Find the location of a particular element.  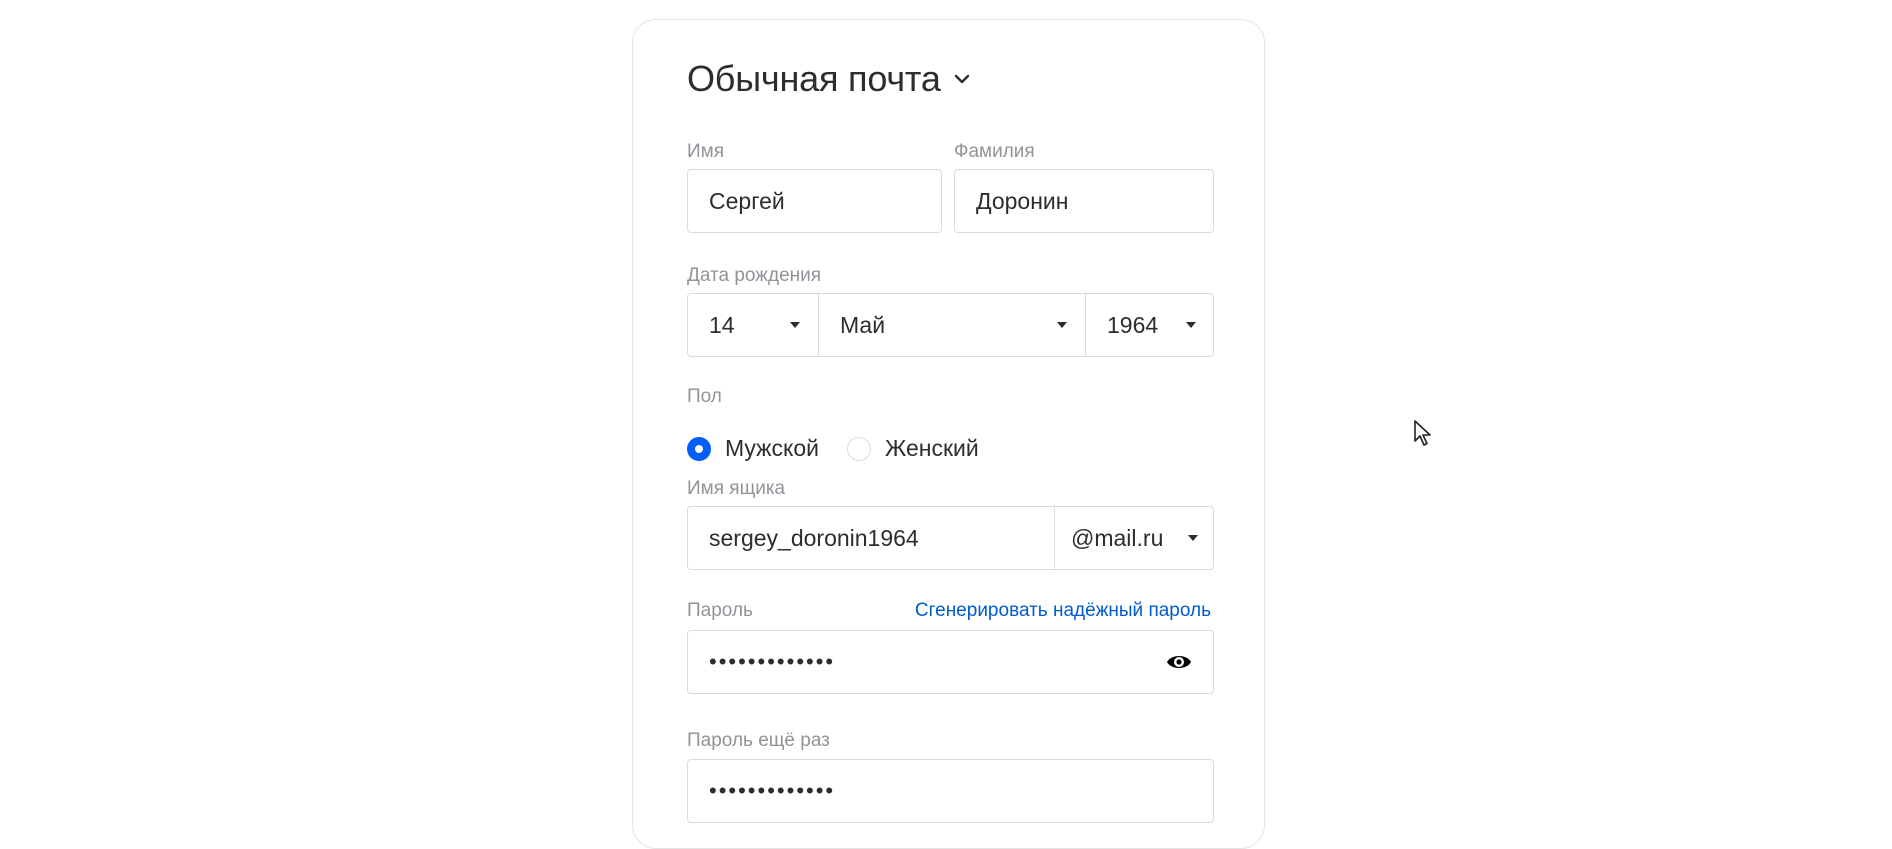

chevron-down-icon is located at coordinates (961, 79).